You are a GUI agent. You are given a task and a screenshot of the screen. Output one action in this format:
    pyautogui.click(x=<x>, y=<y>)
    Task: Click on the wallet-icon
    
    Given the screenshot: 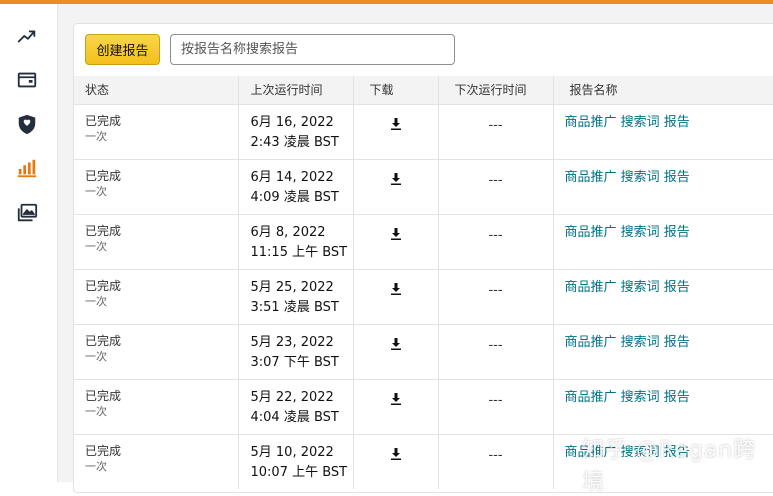 What is the action you would take?
    pyautogui.click(x=27, y=80)
    